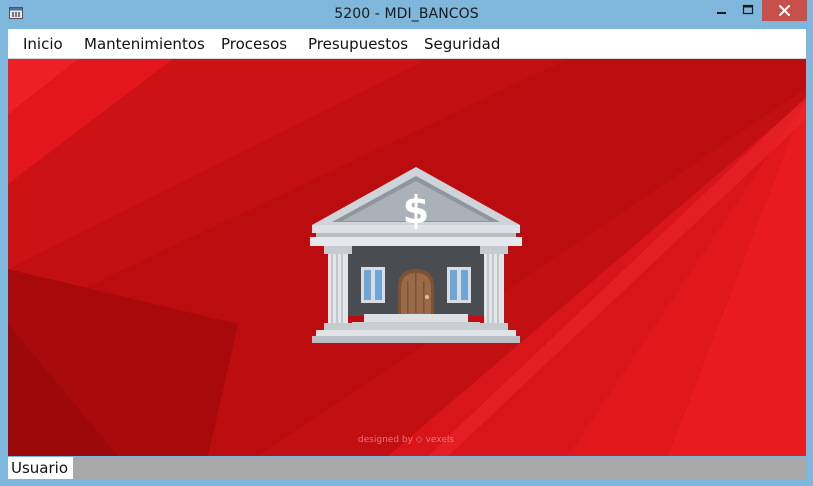 The image size is (813, 486). I want to click on maximize-icon, so click(748, 9).